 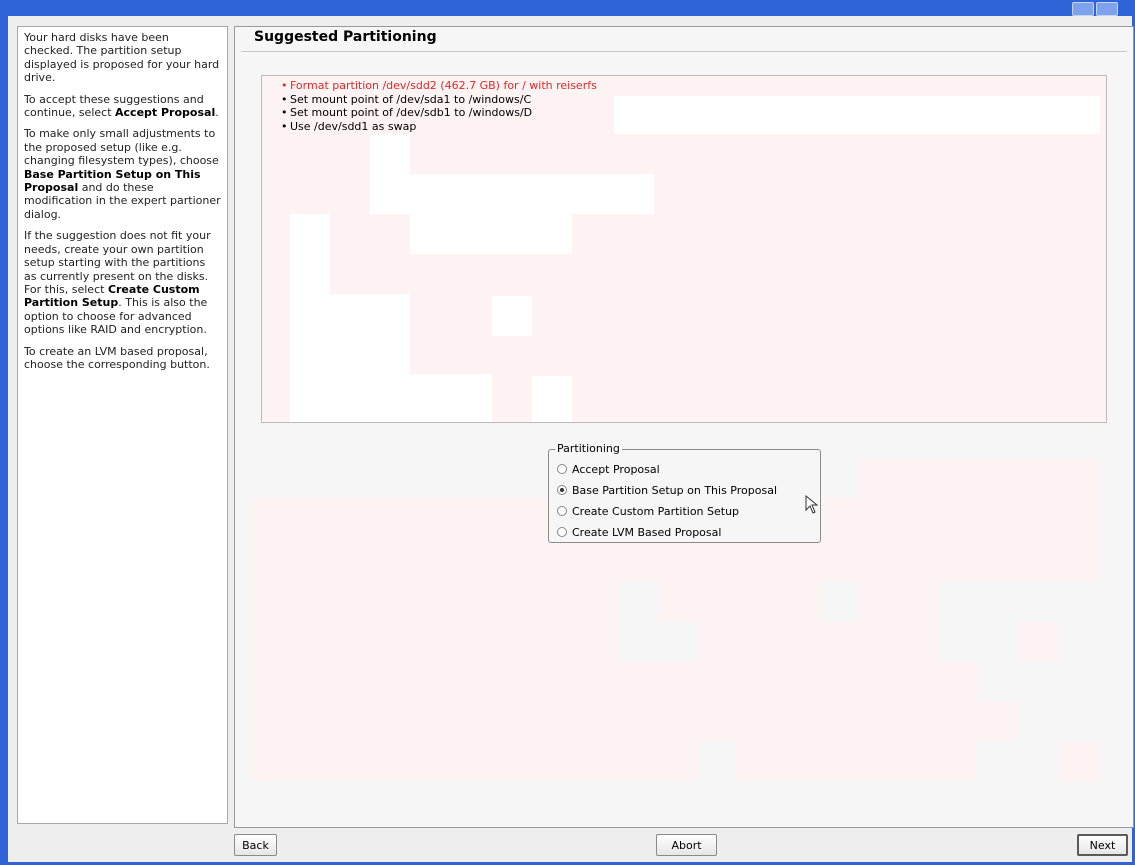 I want to click on button-label: Back, so click(x=255, y=845).